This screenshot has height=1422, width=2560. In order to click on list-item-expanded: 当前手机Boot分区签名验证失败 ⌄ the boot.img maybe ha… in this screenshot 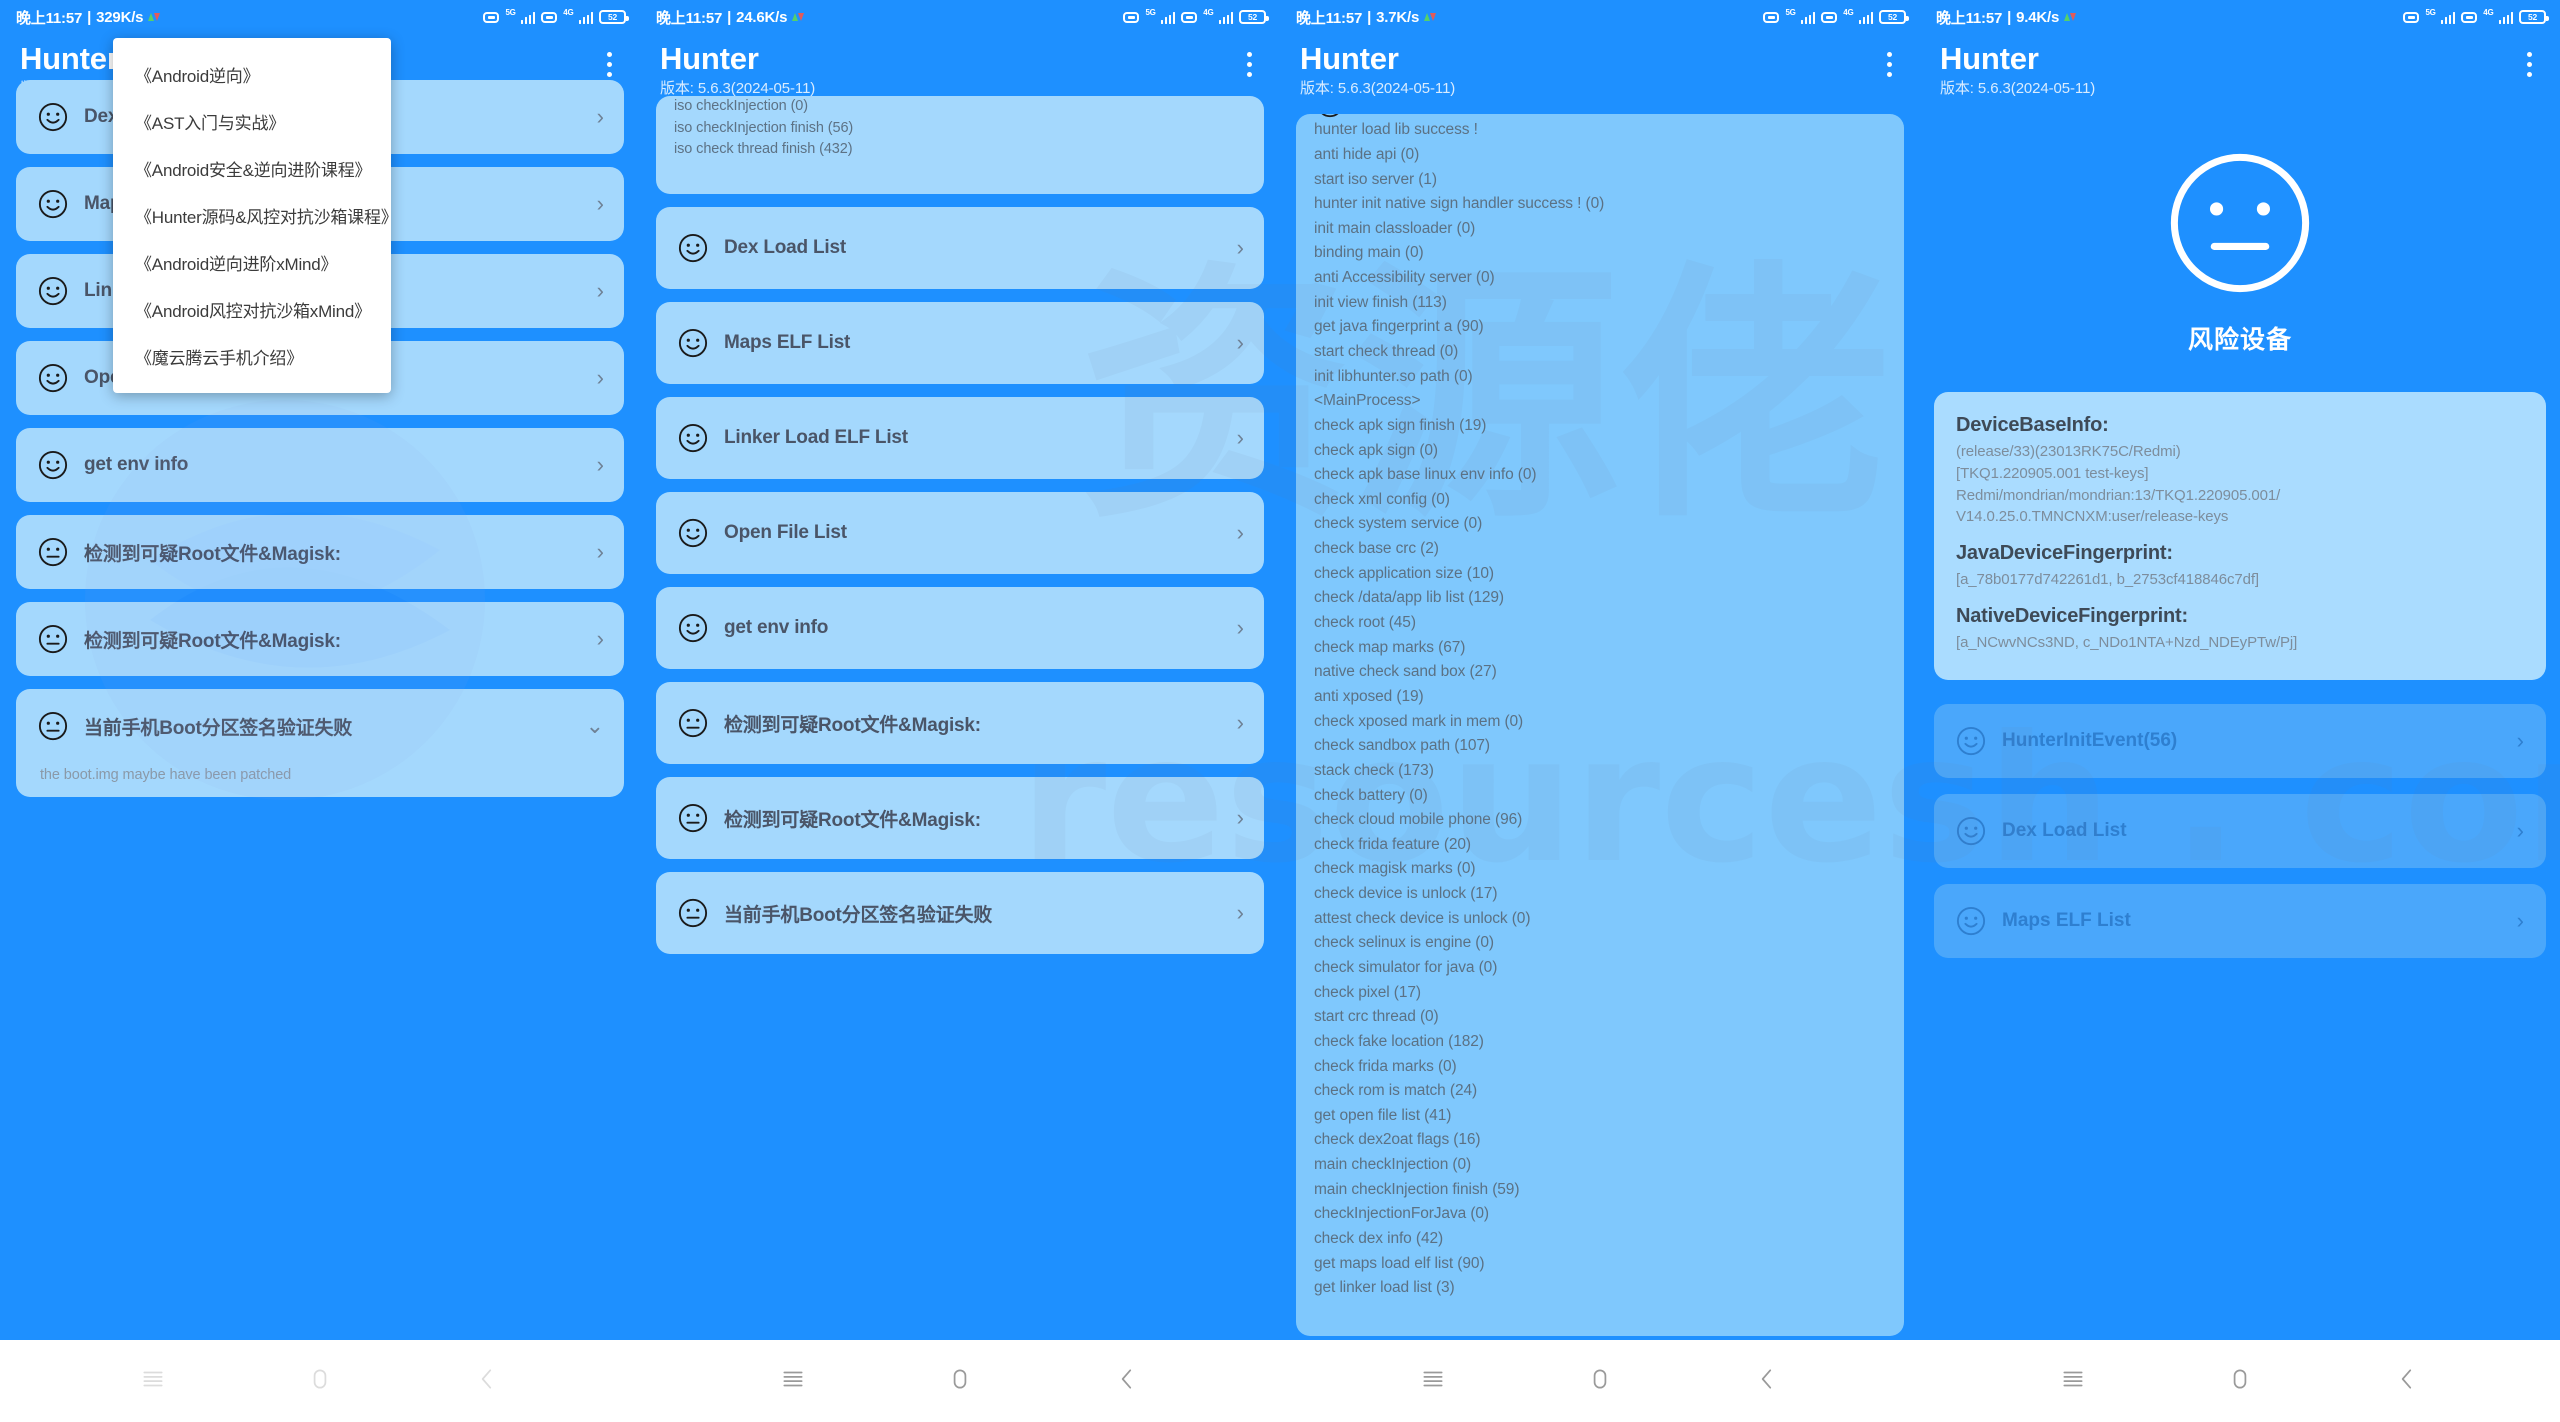, I will do `click(320, 743)`.